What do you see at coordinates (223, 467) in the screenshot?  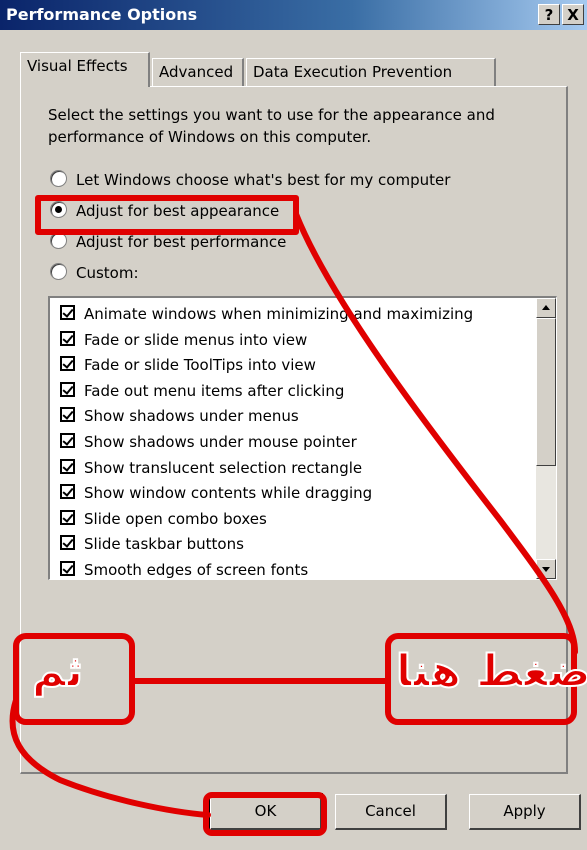 I see `list-item-label: Show translucent selection rectangle` at bounding box center [223, 467].